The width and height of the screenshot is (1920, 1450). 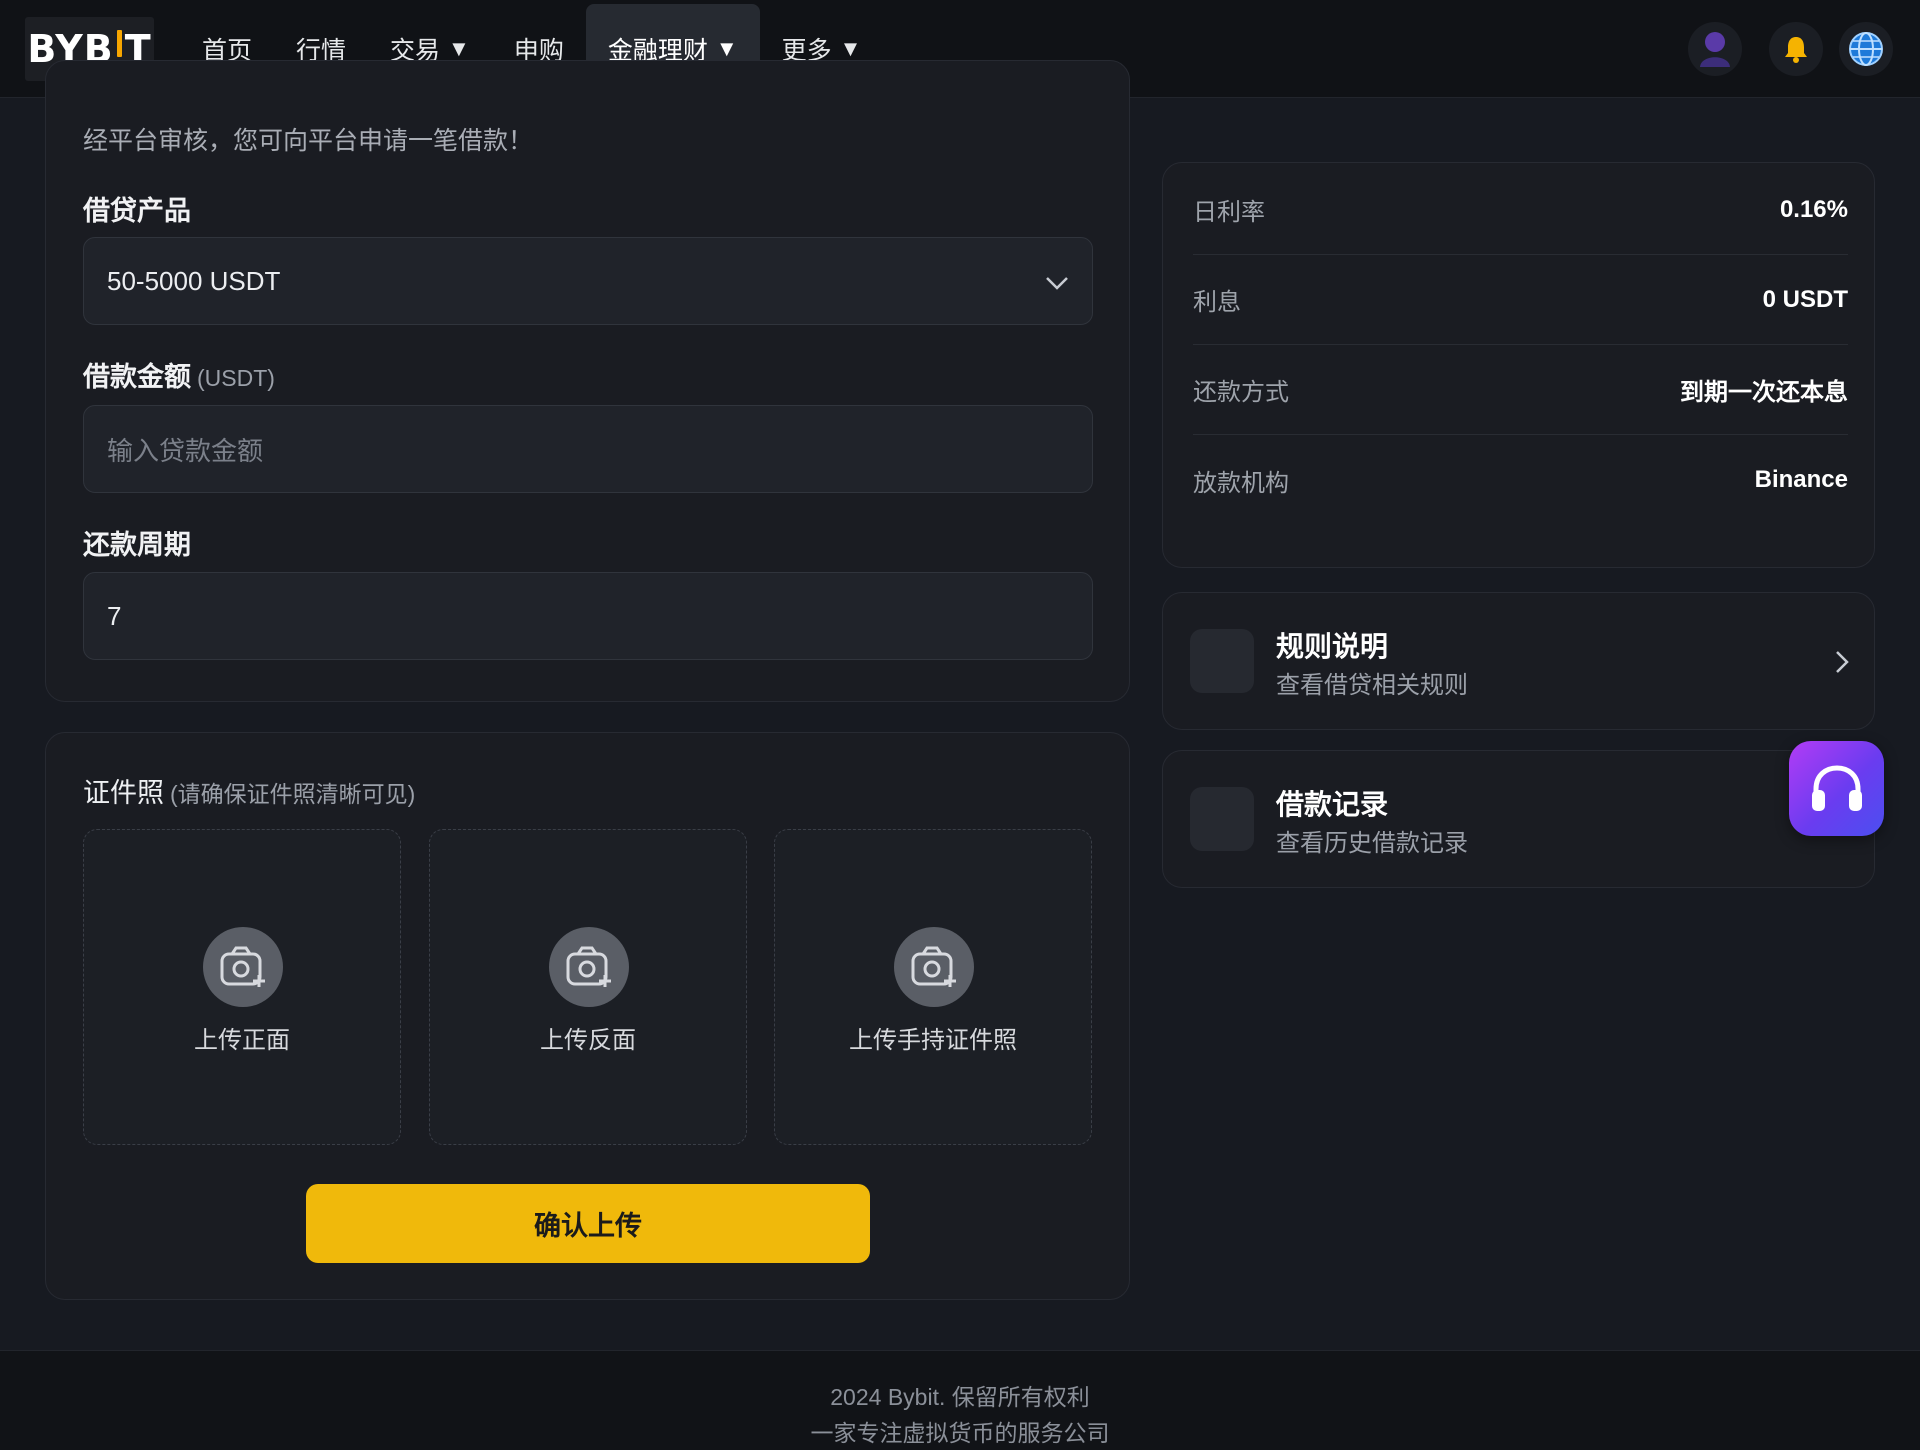 What do you see at coordinates (308, 141) in the screenshot?
I see `form-intro: 经平台审核，您可向平台申请一笔借款！` at bounding box center [308, 141].